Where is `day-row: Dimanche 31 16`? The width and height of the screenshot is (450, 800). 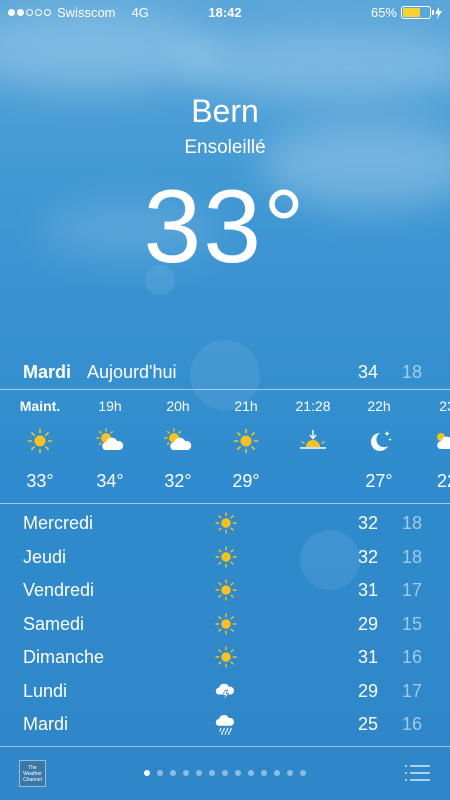 day-row: Dimanche 31 16 is located at coordinates (225, 657).